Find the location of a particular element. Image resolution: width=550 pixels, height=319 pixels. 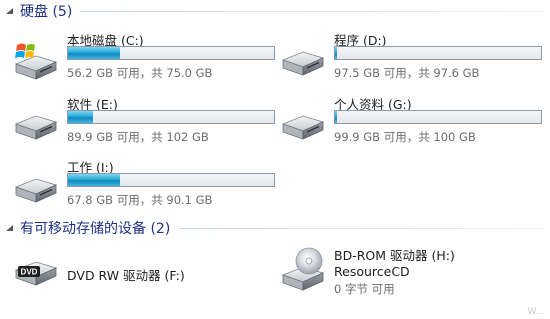

drive-item-f: DVD DVD RW 驱动器 (F:) is located at coordinates (147, 279).